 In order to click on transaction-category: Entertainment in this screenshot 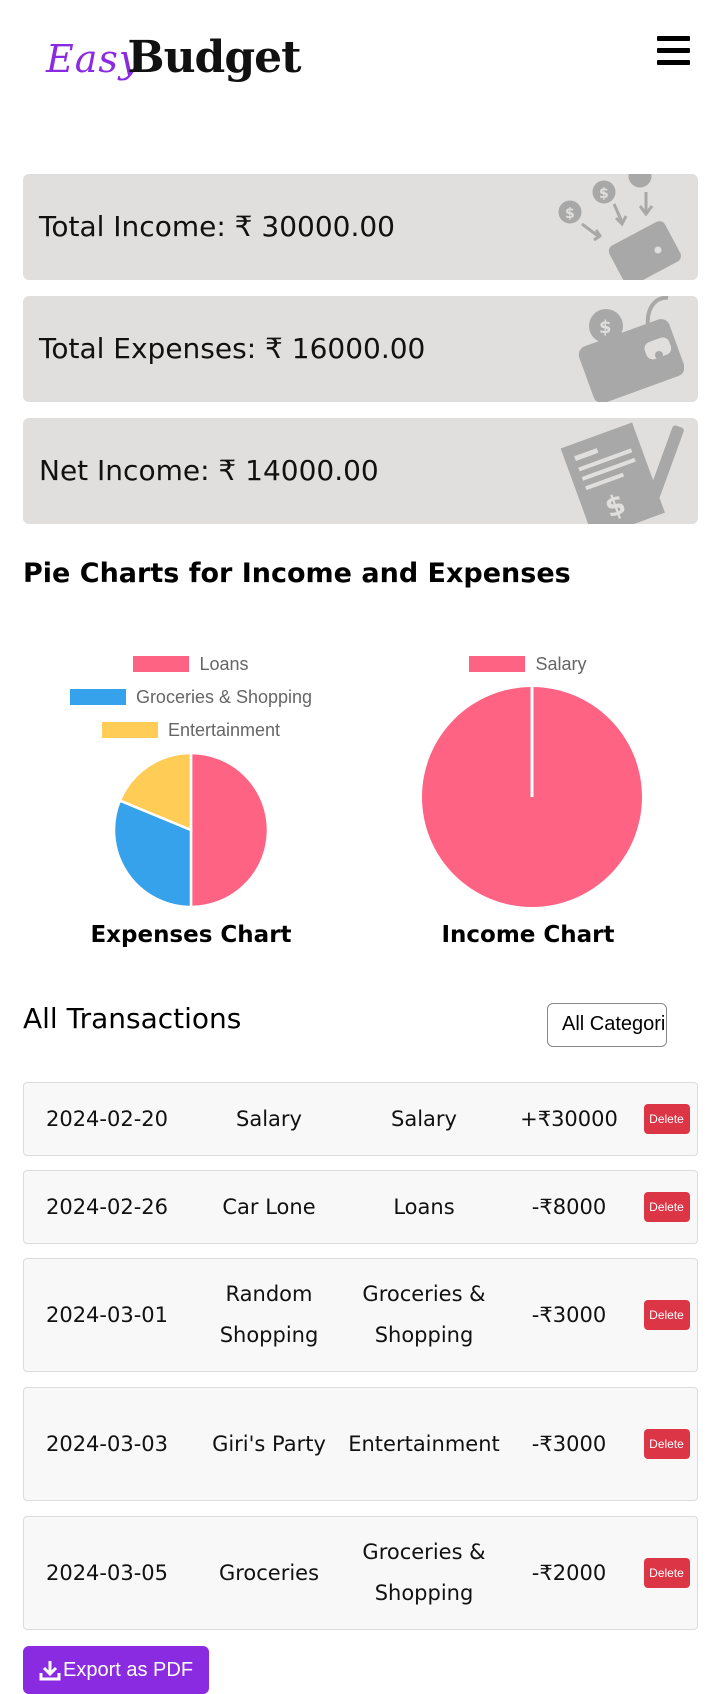, I will do `click(424, 1443)`.